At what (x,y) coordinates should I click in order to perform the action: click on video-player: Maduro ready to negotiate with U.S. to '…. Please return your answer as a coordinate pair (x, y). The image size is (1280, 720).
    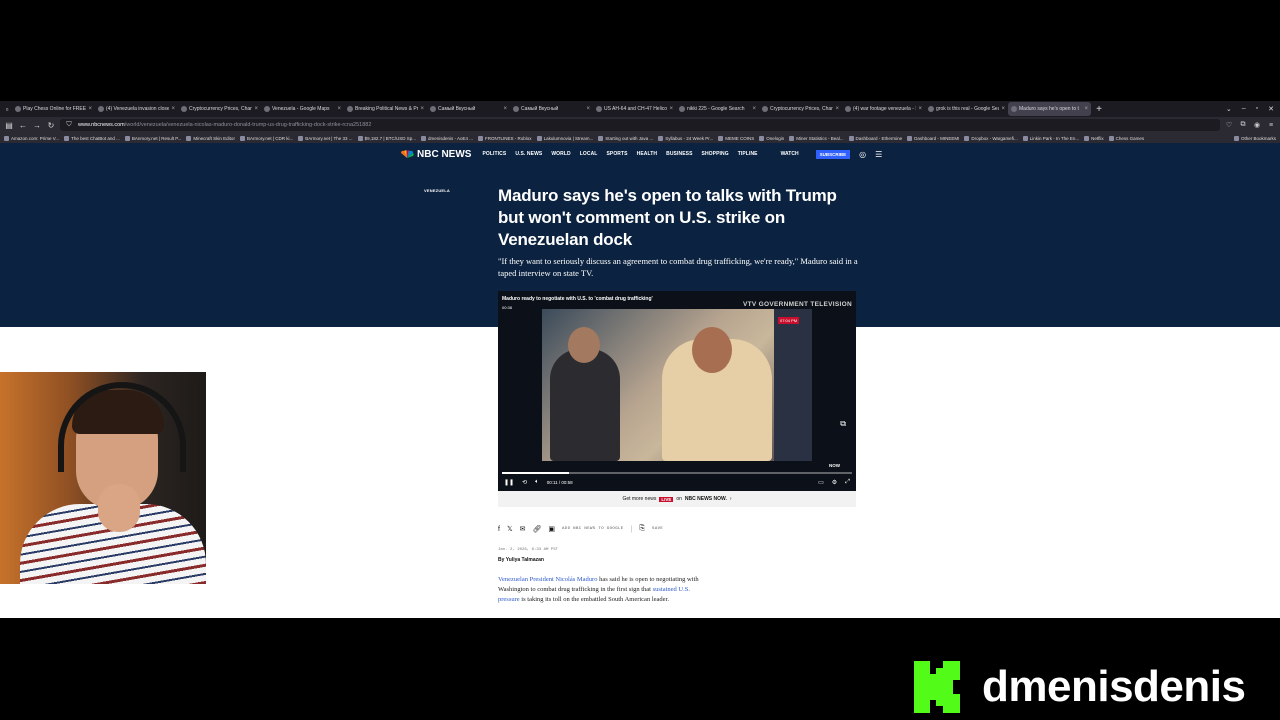
    Looking at the image, I should click on (677, 391).